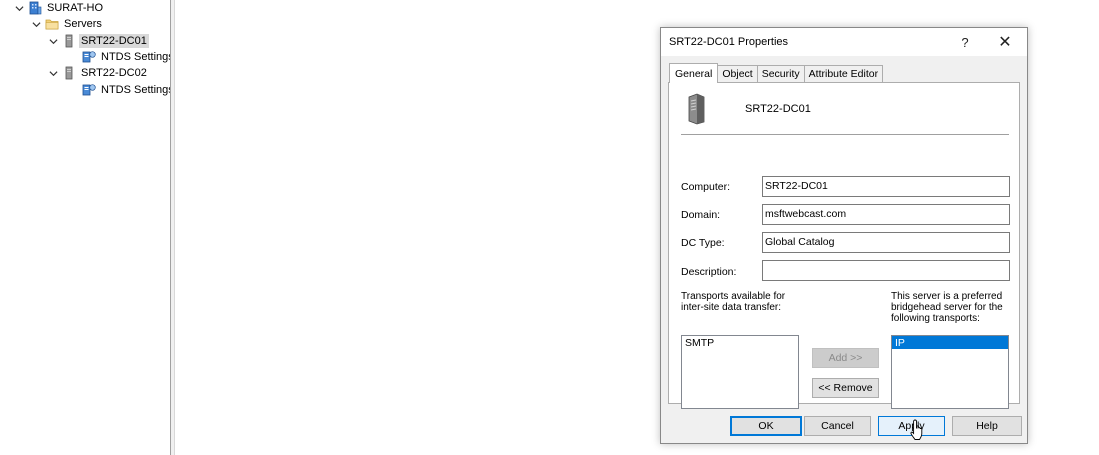  I want to click on help-icon: ?, so click(965, 42).